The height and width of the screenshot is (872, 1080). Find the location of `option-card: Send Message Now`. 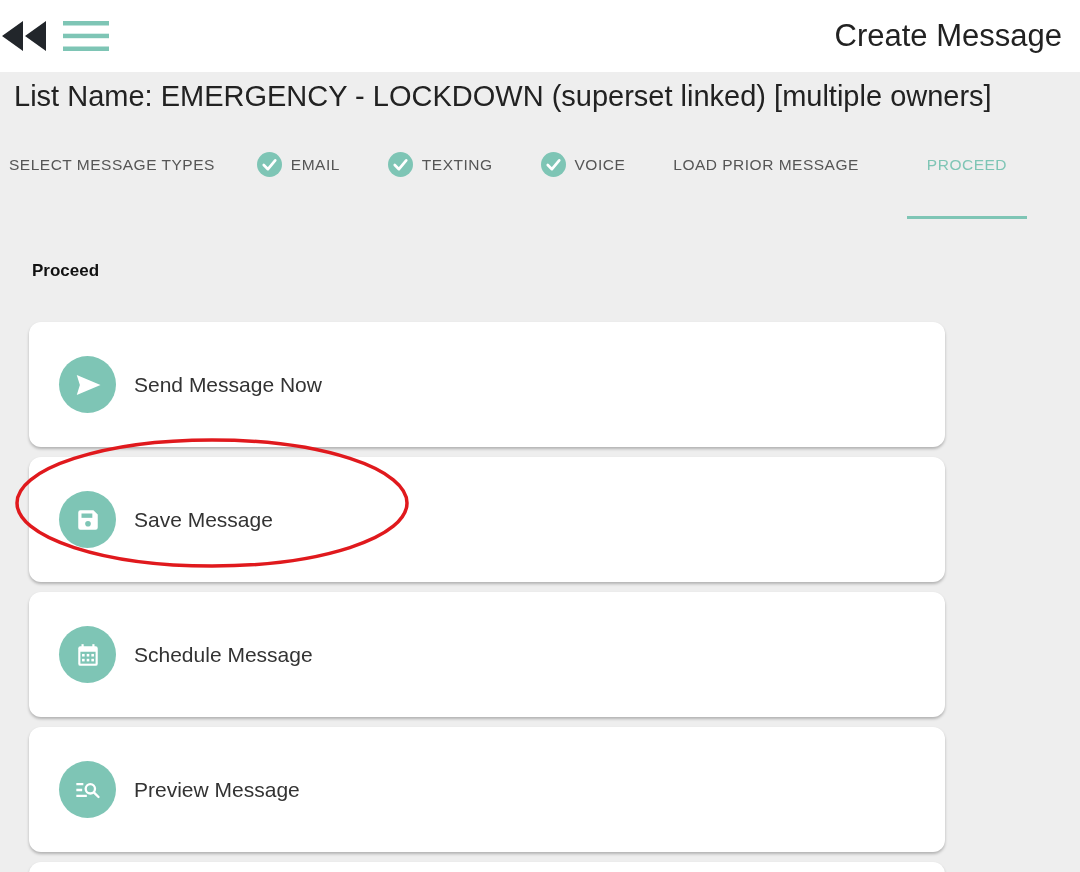

option-card: Send Message Now is located at coordinates (487, 384).